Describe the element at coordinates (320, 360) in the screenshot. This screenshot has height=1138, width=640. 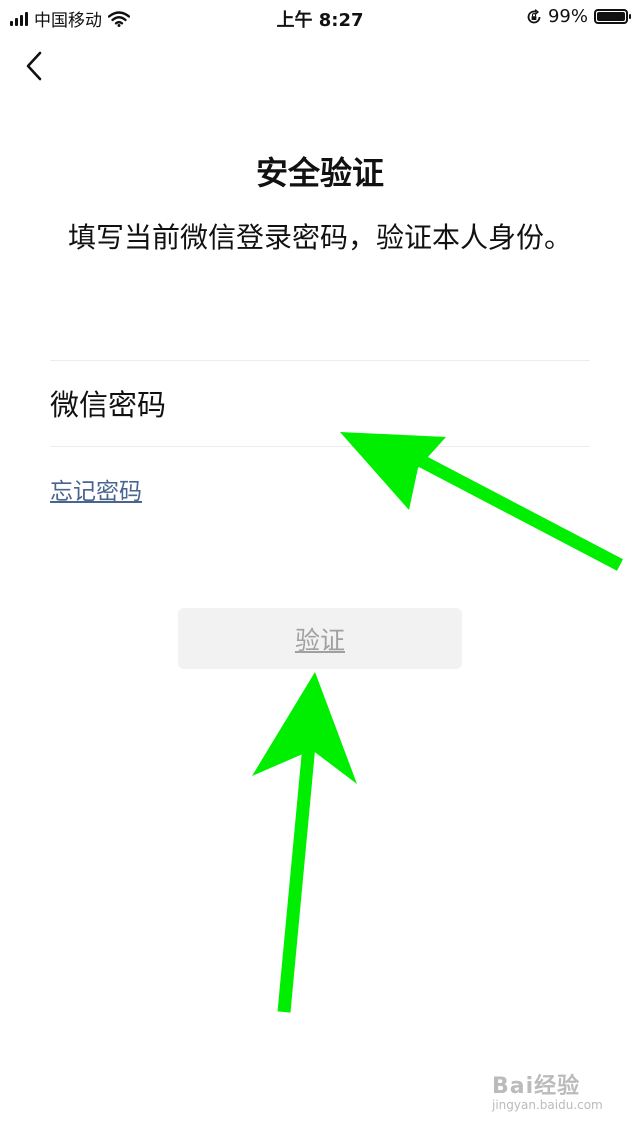
I see `field-top-divider` at that location.